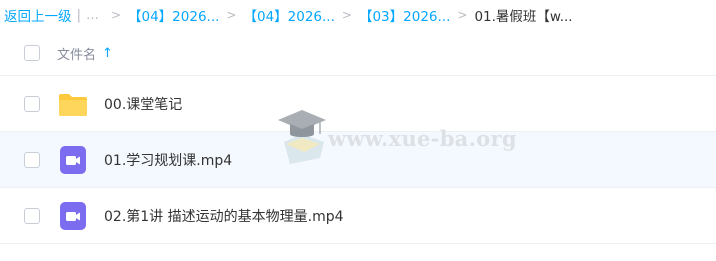 Image resolution: width=716 pixels, height=261 pixels. What do you see at coordinates (73, 105) in the screenshot?
I see `folder-icon` at bounding box center [73, 105].